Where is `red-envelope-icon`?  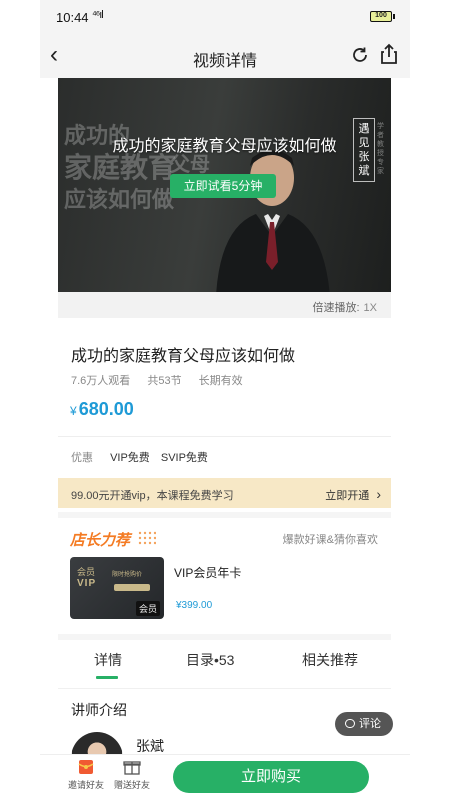
red-envelope-icon is located at coordinates (86, 767).